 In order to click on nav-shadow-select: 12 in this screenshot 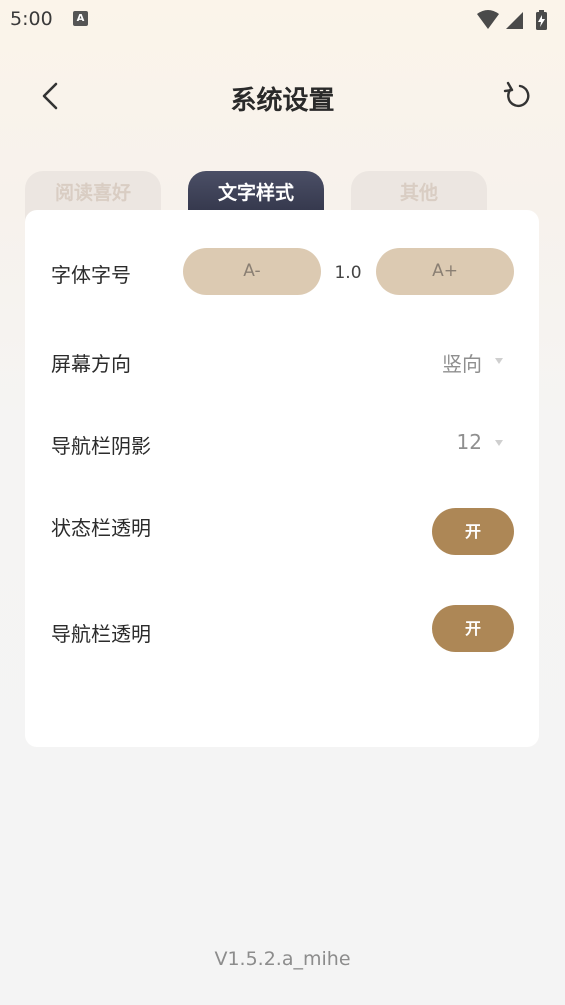, I will do `click(469, 442)`.